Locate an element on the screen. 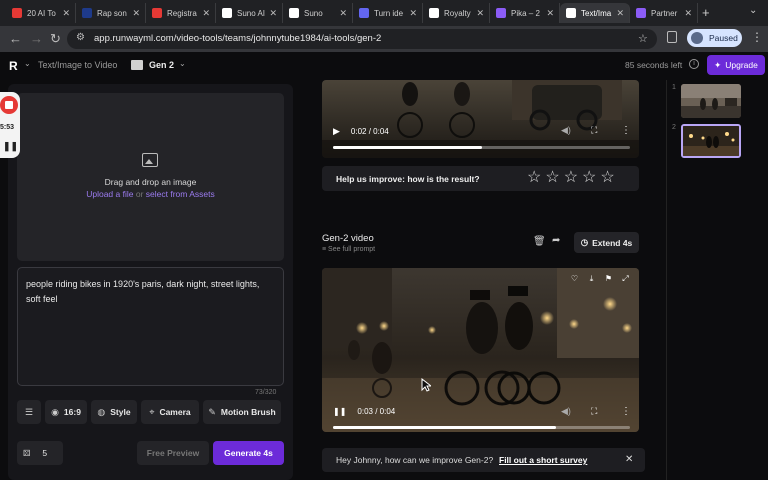 The height and width of the screenshot is (480, 768). video-progress-fill is located at coordinates (444, 427).